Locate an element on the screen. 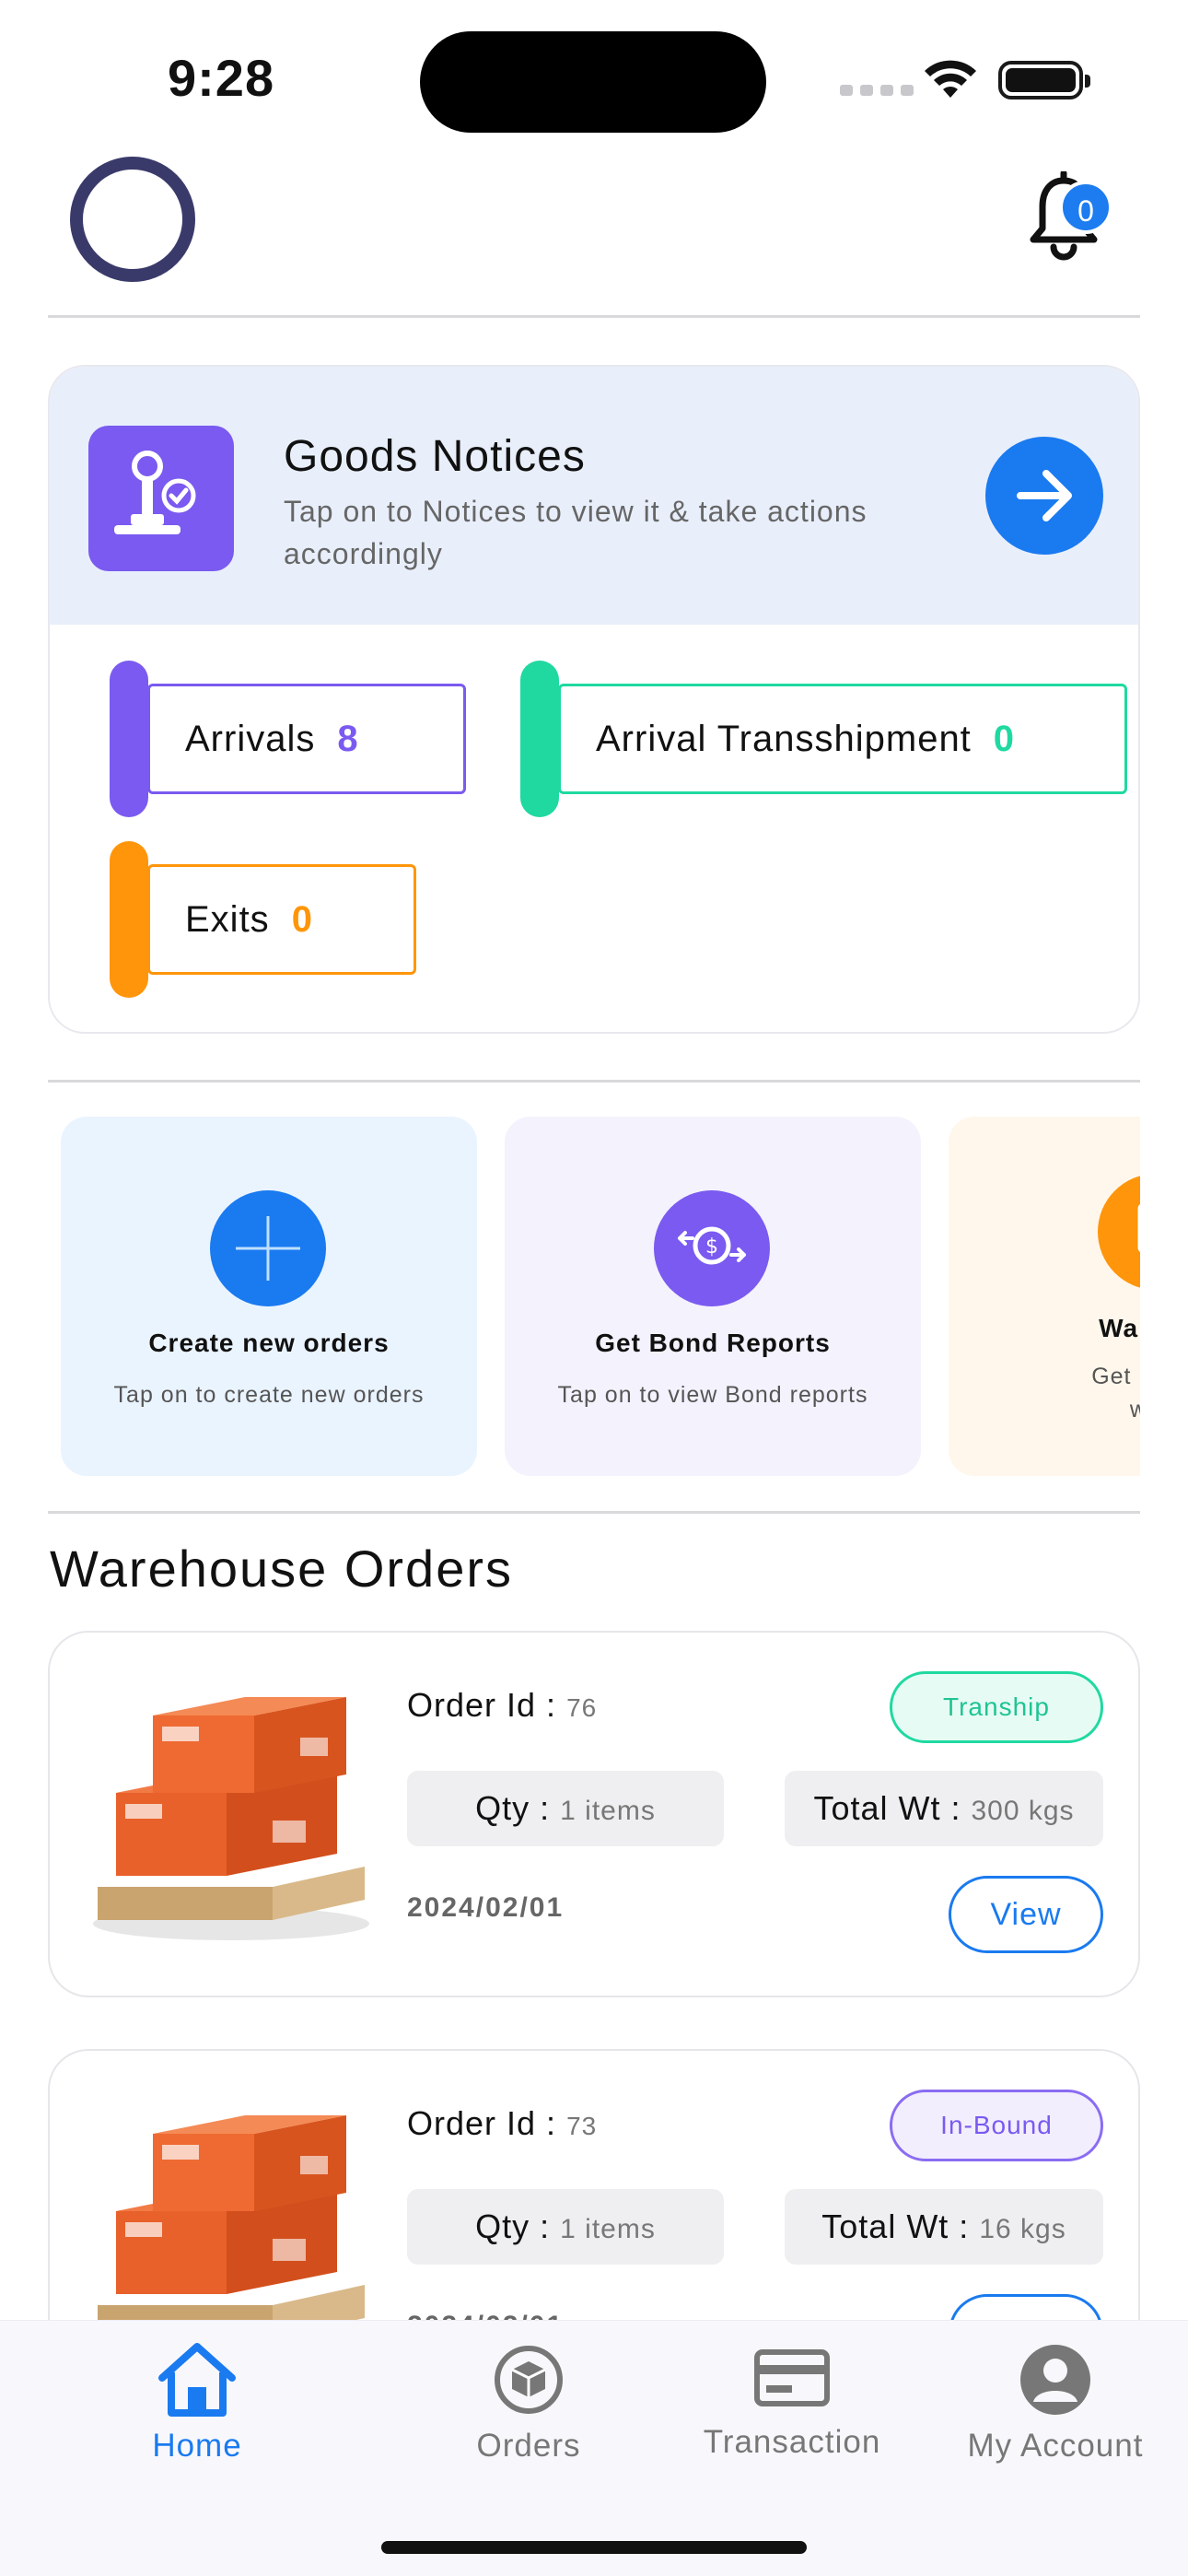  tab-transaction: Transaction is located at coordinates (792, 2400).